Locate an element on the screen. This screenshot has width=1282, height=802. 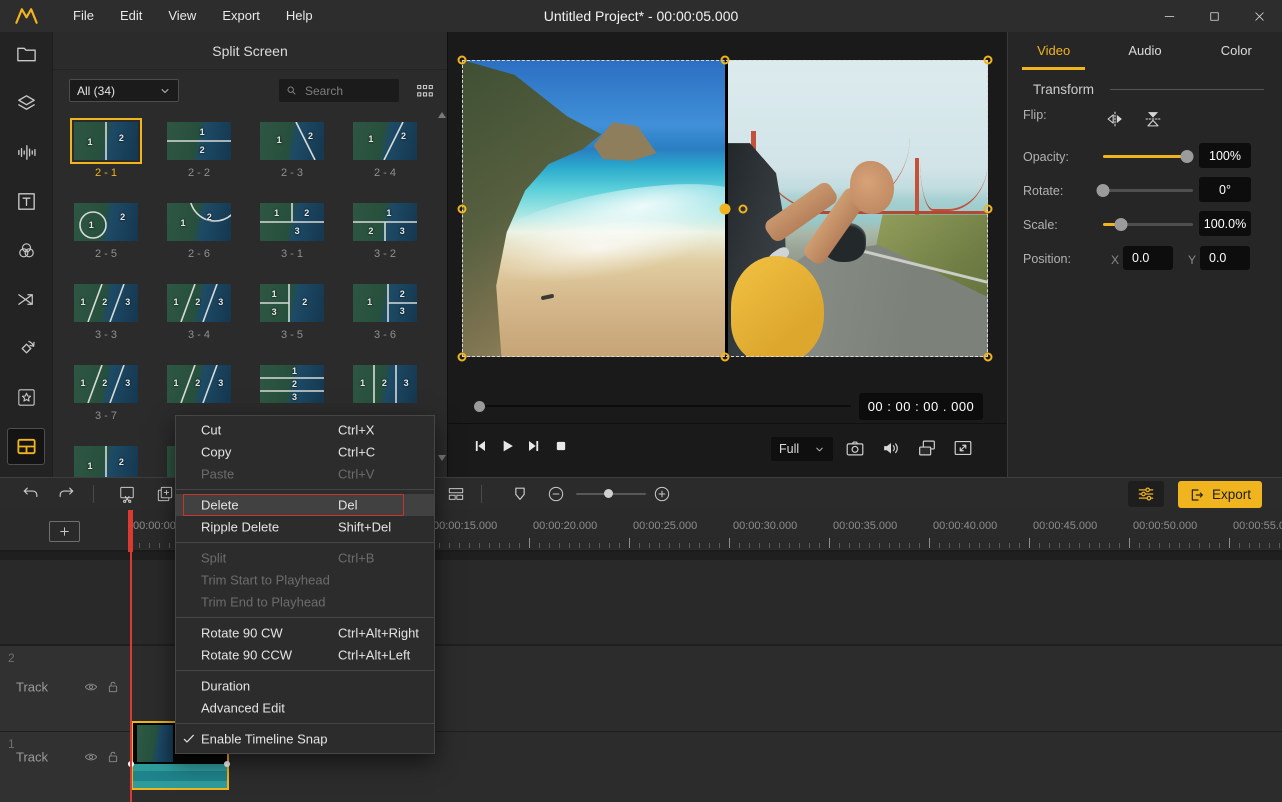
stop-button is located at coordinates (561, 446).